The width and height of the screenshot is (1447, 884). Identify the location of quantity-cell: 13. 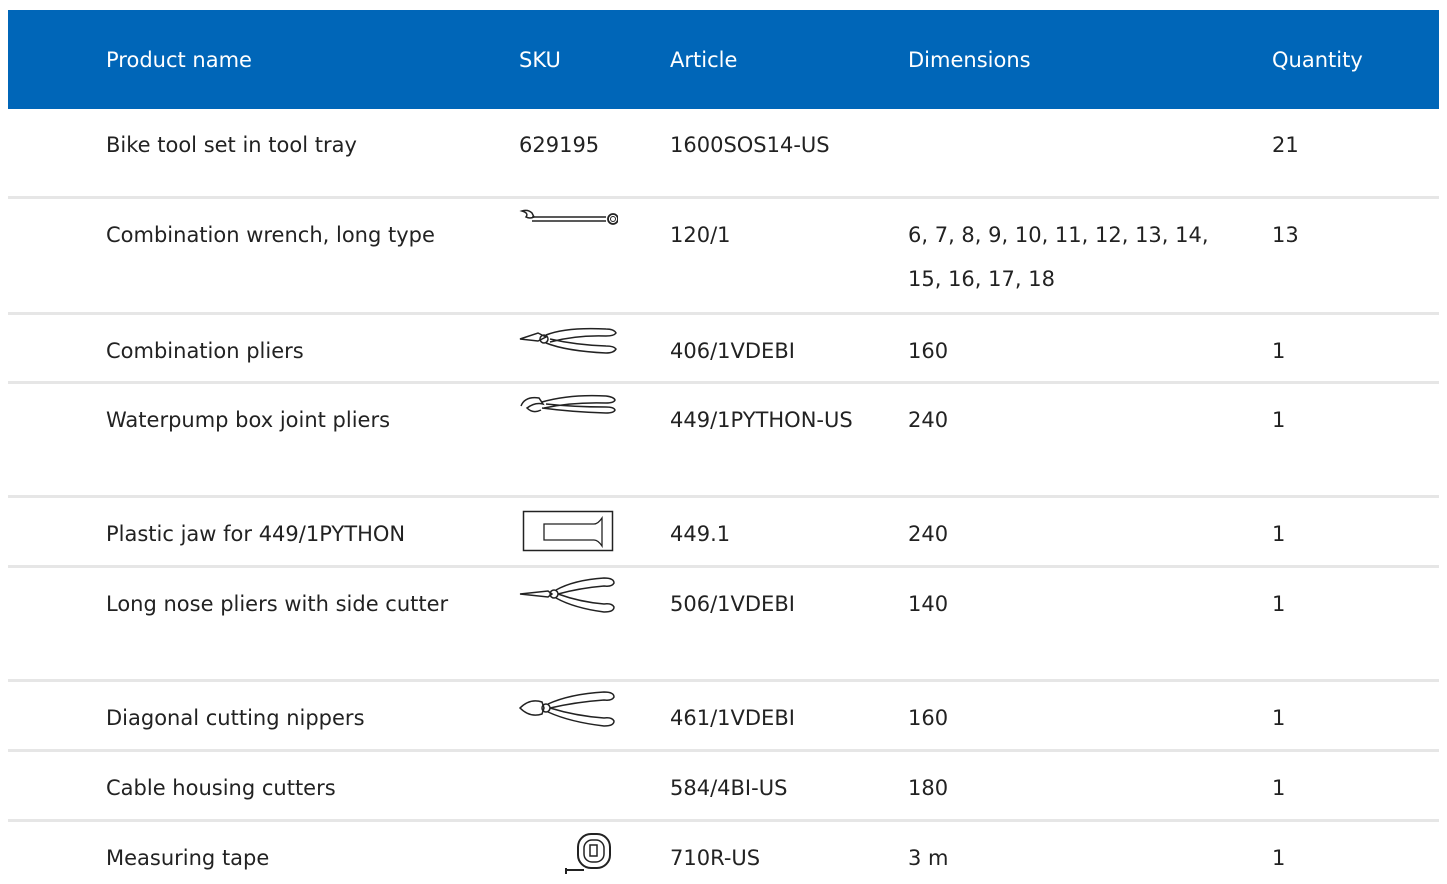
(1285, 235).